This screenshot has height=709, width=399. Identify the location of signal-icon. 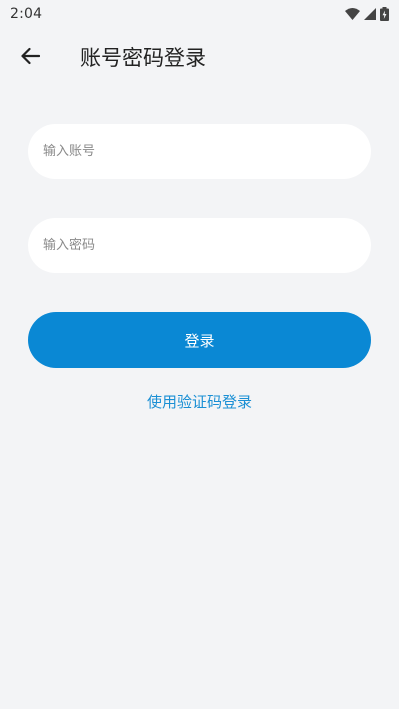
(370, 14).